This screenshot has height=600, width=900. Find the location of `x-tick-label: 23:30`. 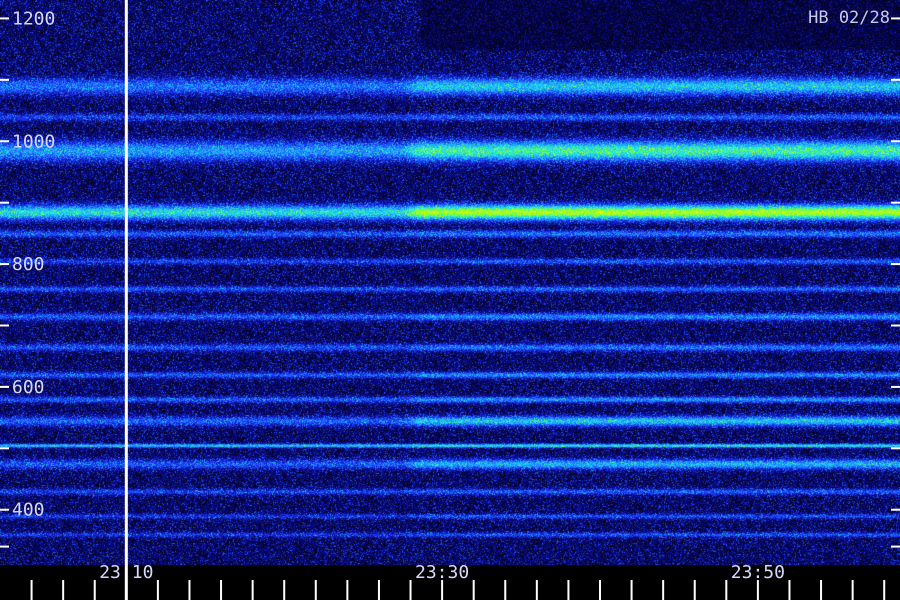

x-tick-label: 23:30 is located at coordinates (442, 572).